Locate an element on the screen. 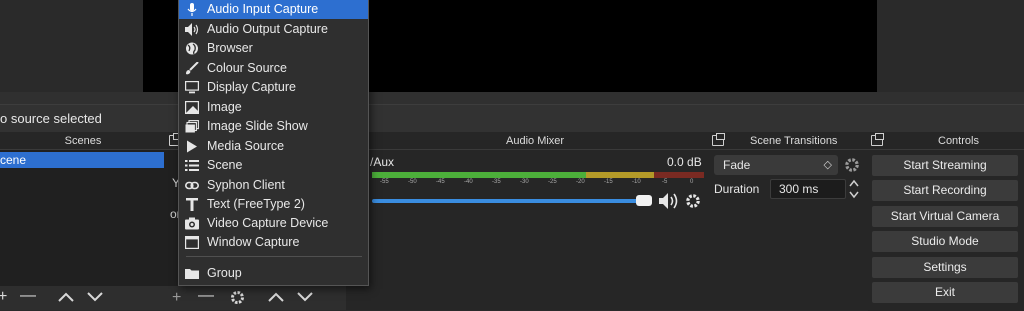 The height and width of the screenshot is (311, 1024). scene-list-item: cene is located at coordinates (82, 160).